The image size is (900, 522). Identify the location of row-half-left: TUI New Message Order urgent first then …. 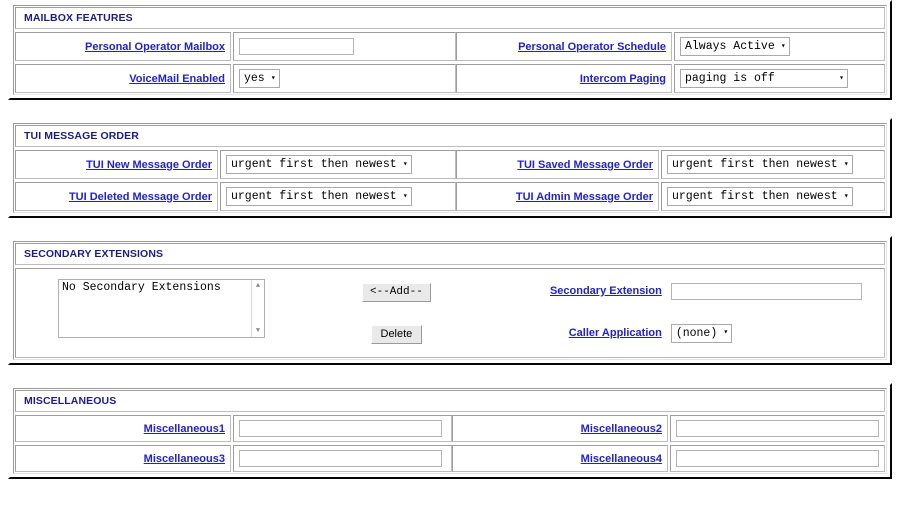
(235, 164).